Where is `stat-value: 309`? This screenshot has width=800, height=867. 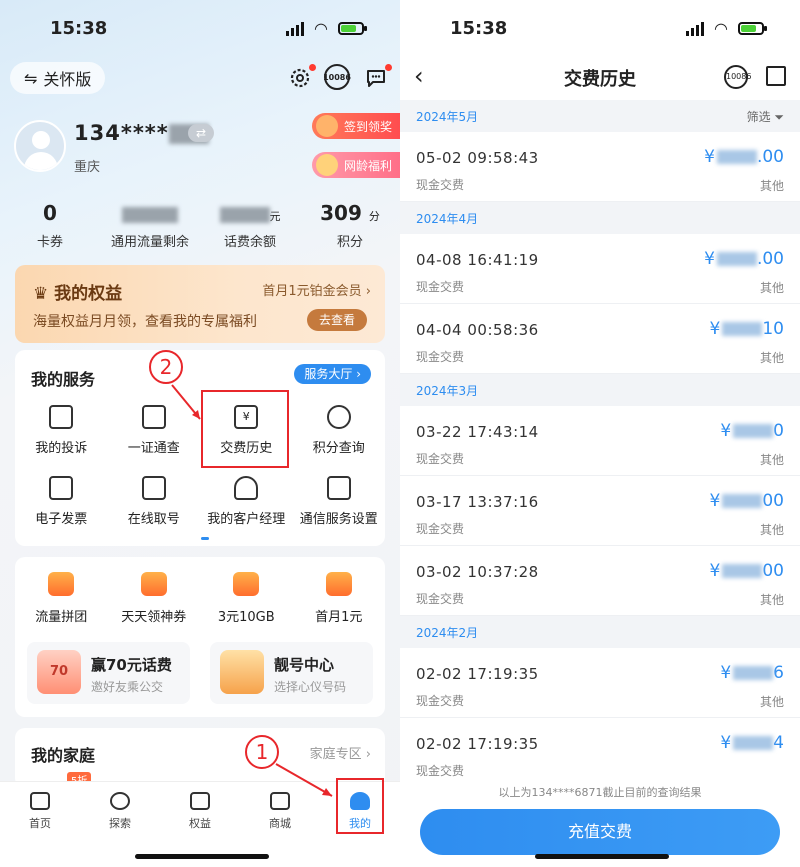 stat-value: 309 is located at coordinates (341, 213).